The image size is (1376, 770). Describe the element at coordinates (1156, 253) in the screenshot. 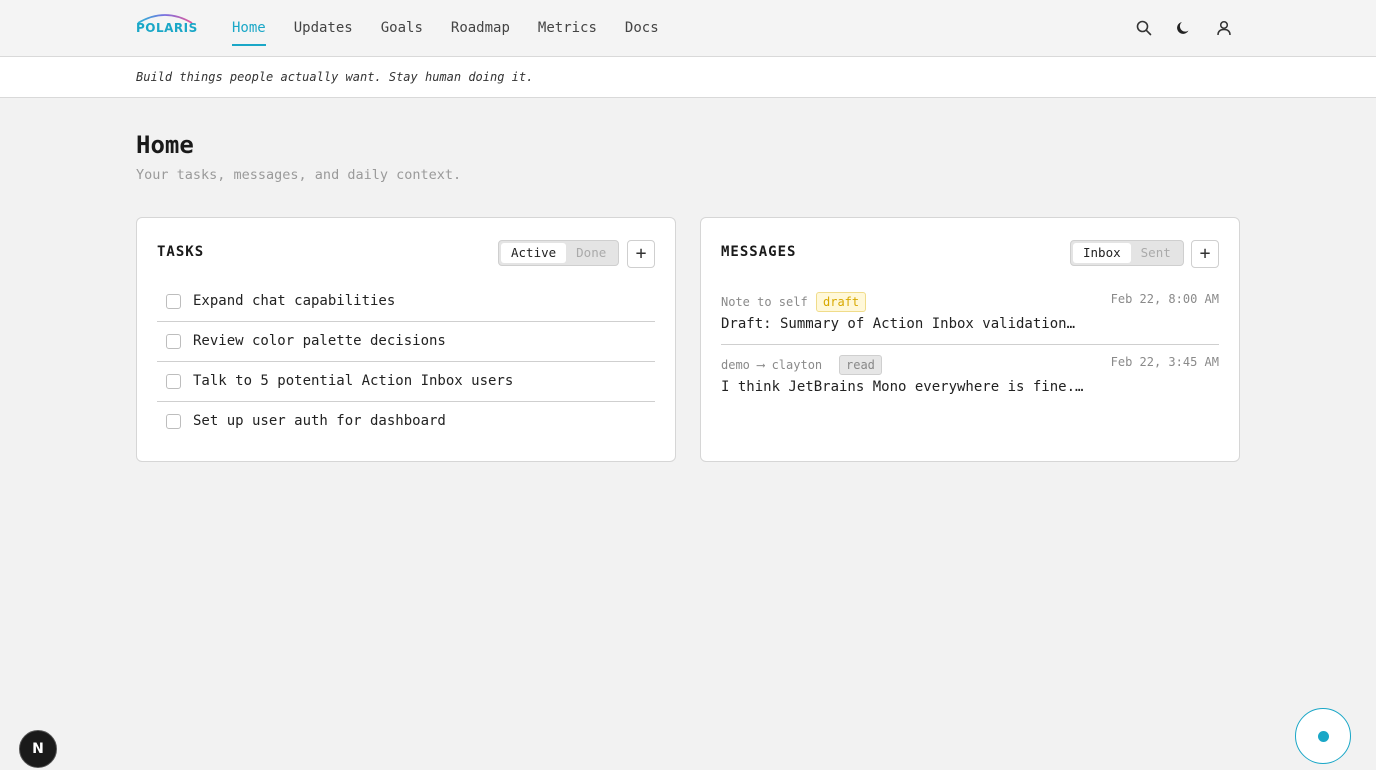

I see `messages-filter-sent: Sent` at that location.